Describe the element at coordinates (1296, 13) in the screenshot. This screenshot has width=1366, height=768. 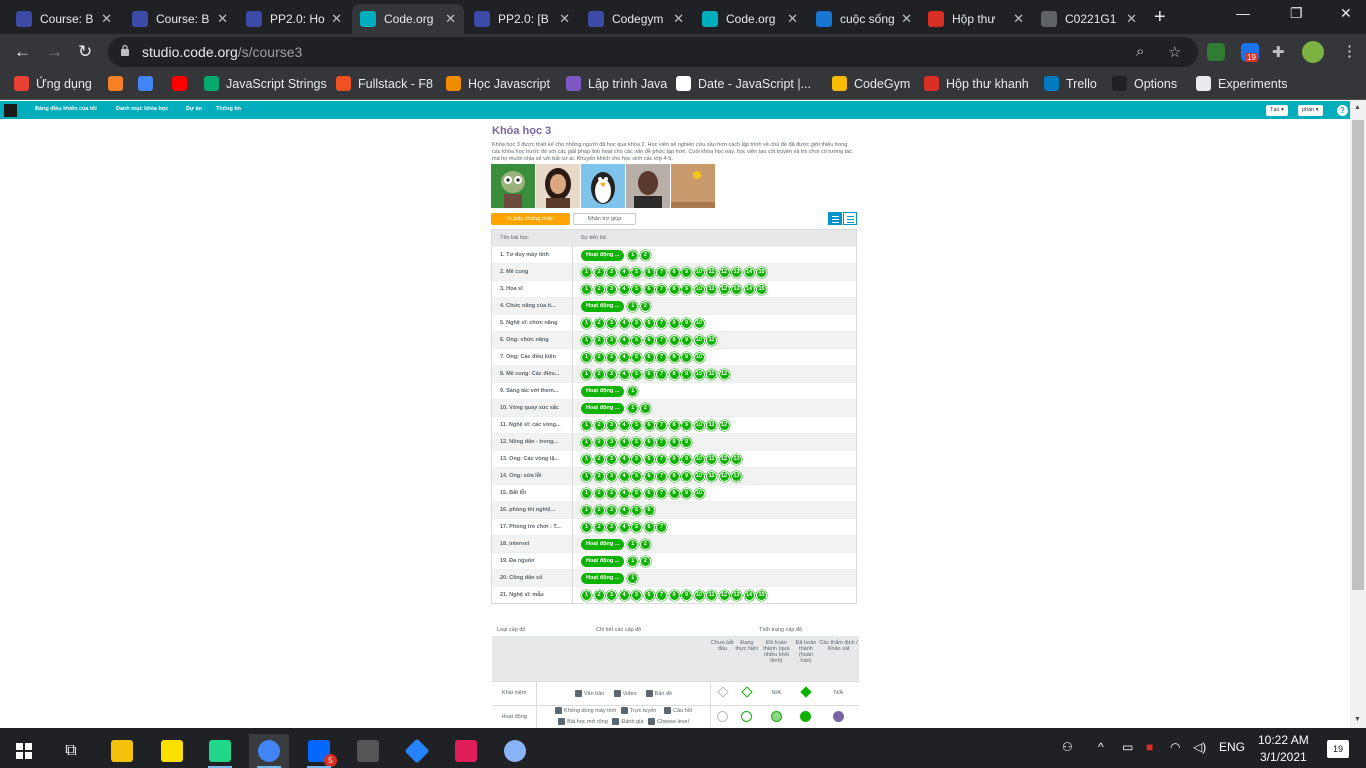
I see `restore-button: ❐` at that location.